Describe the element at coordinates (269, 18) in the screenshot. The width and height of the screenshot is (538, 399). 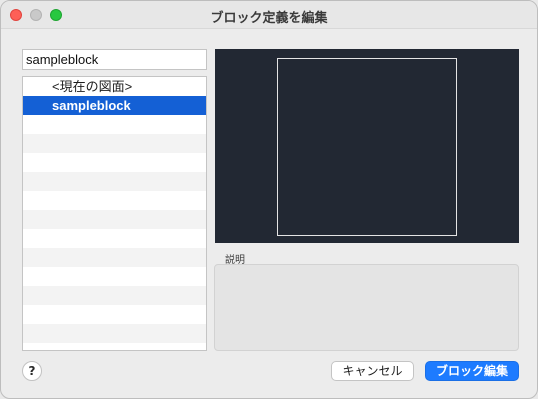
I see `window-title: ブロック定義を編集` at that location.